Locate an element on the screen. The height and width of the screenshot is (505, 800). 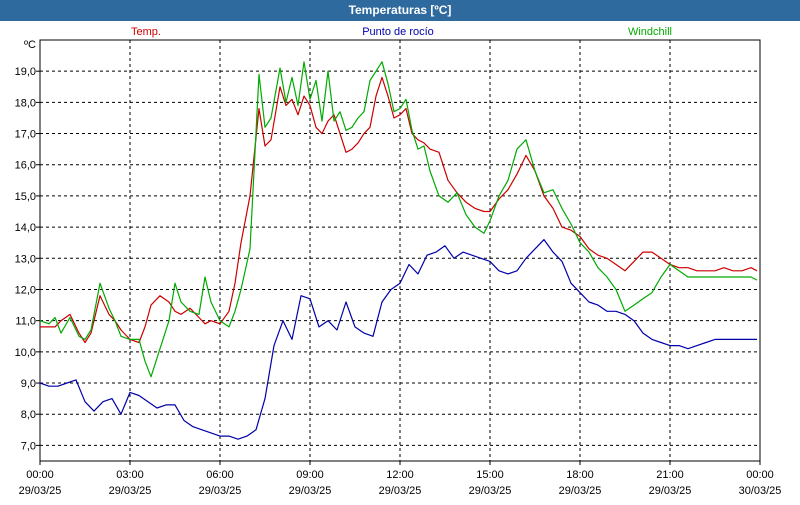
legend-item: Punto de rocío is located at coordinates (398, 32).